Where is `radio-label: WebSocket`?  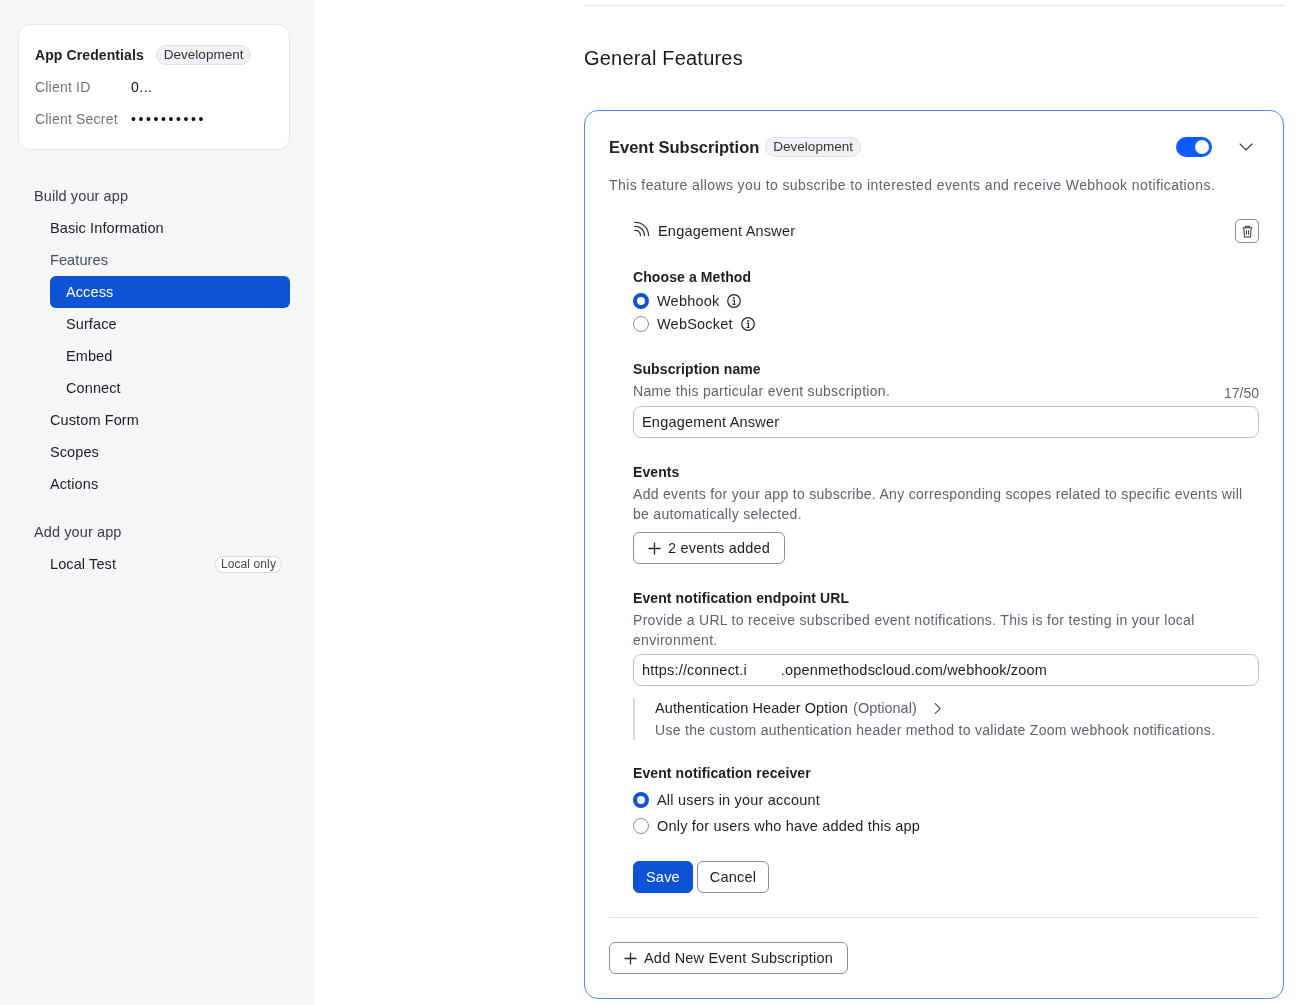
radio-label: WebSocket is located at coordinates (695, 324).